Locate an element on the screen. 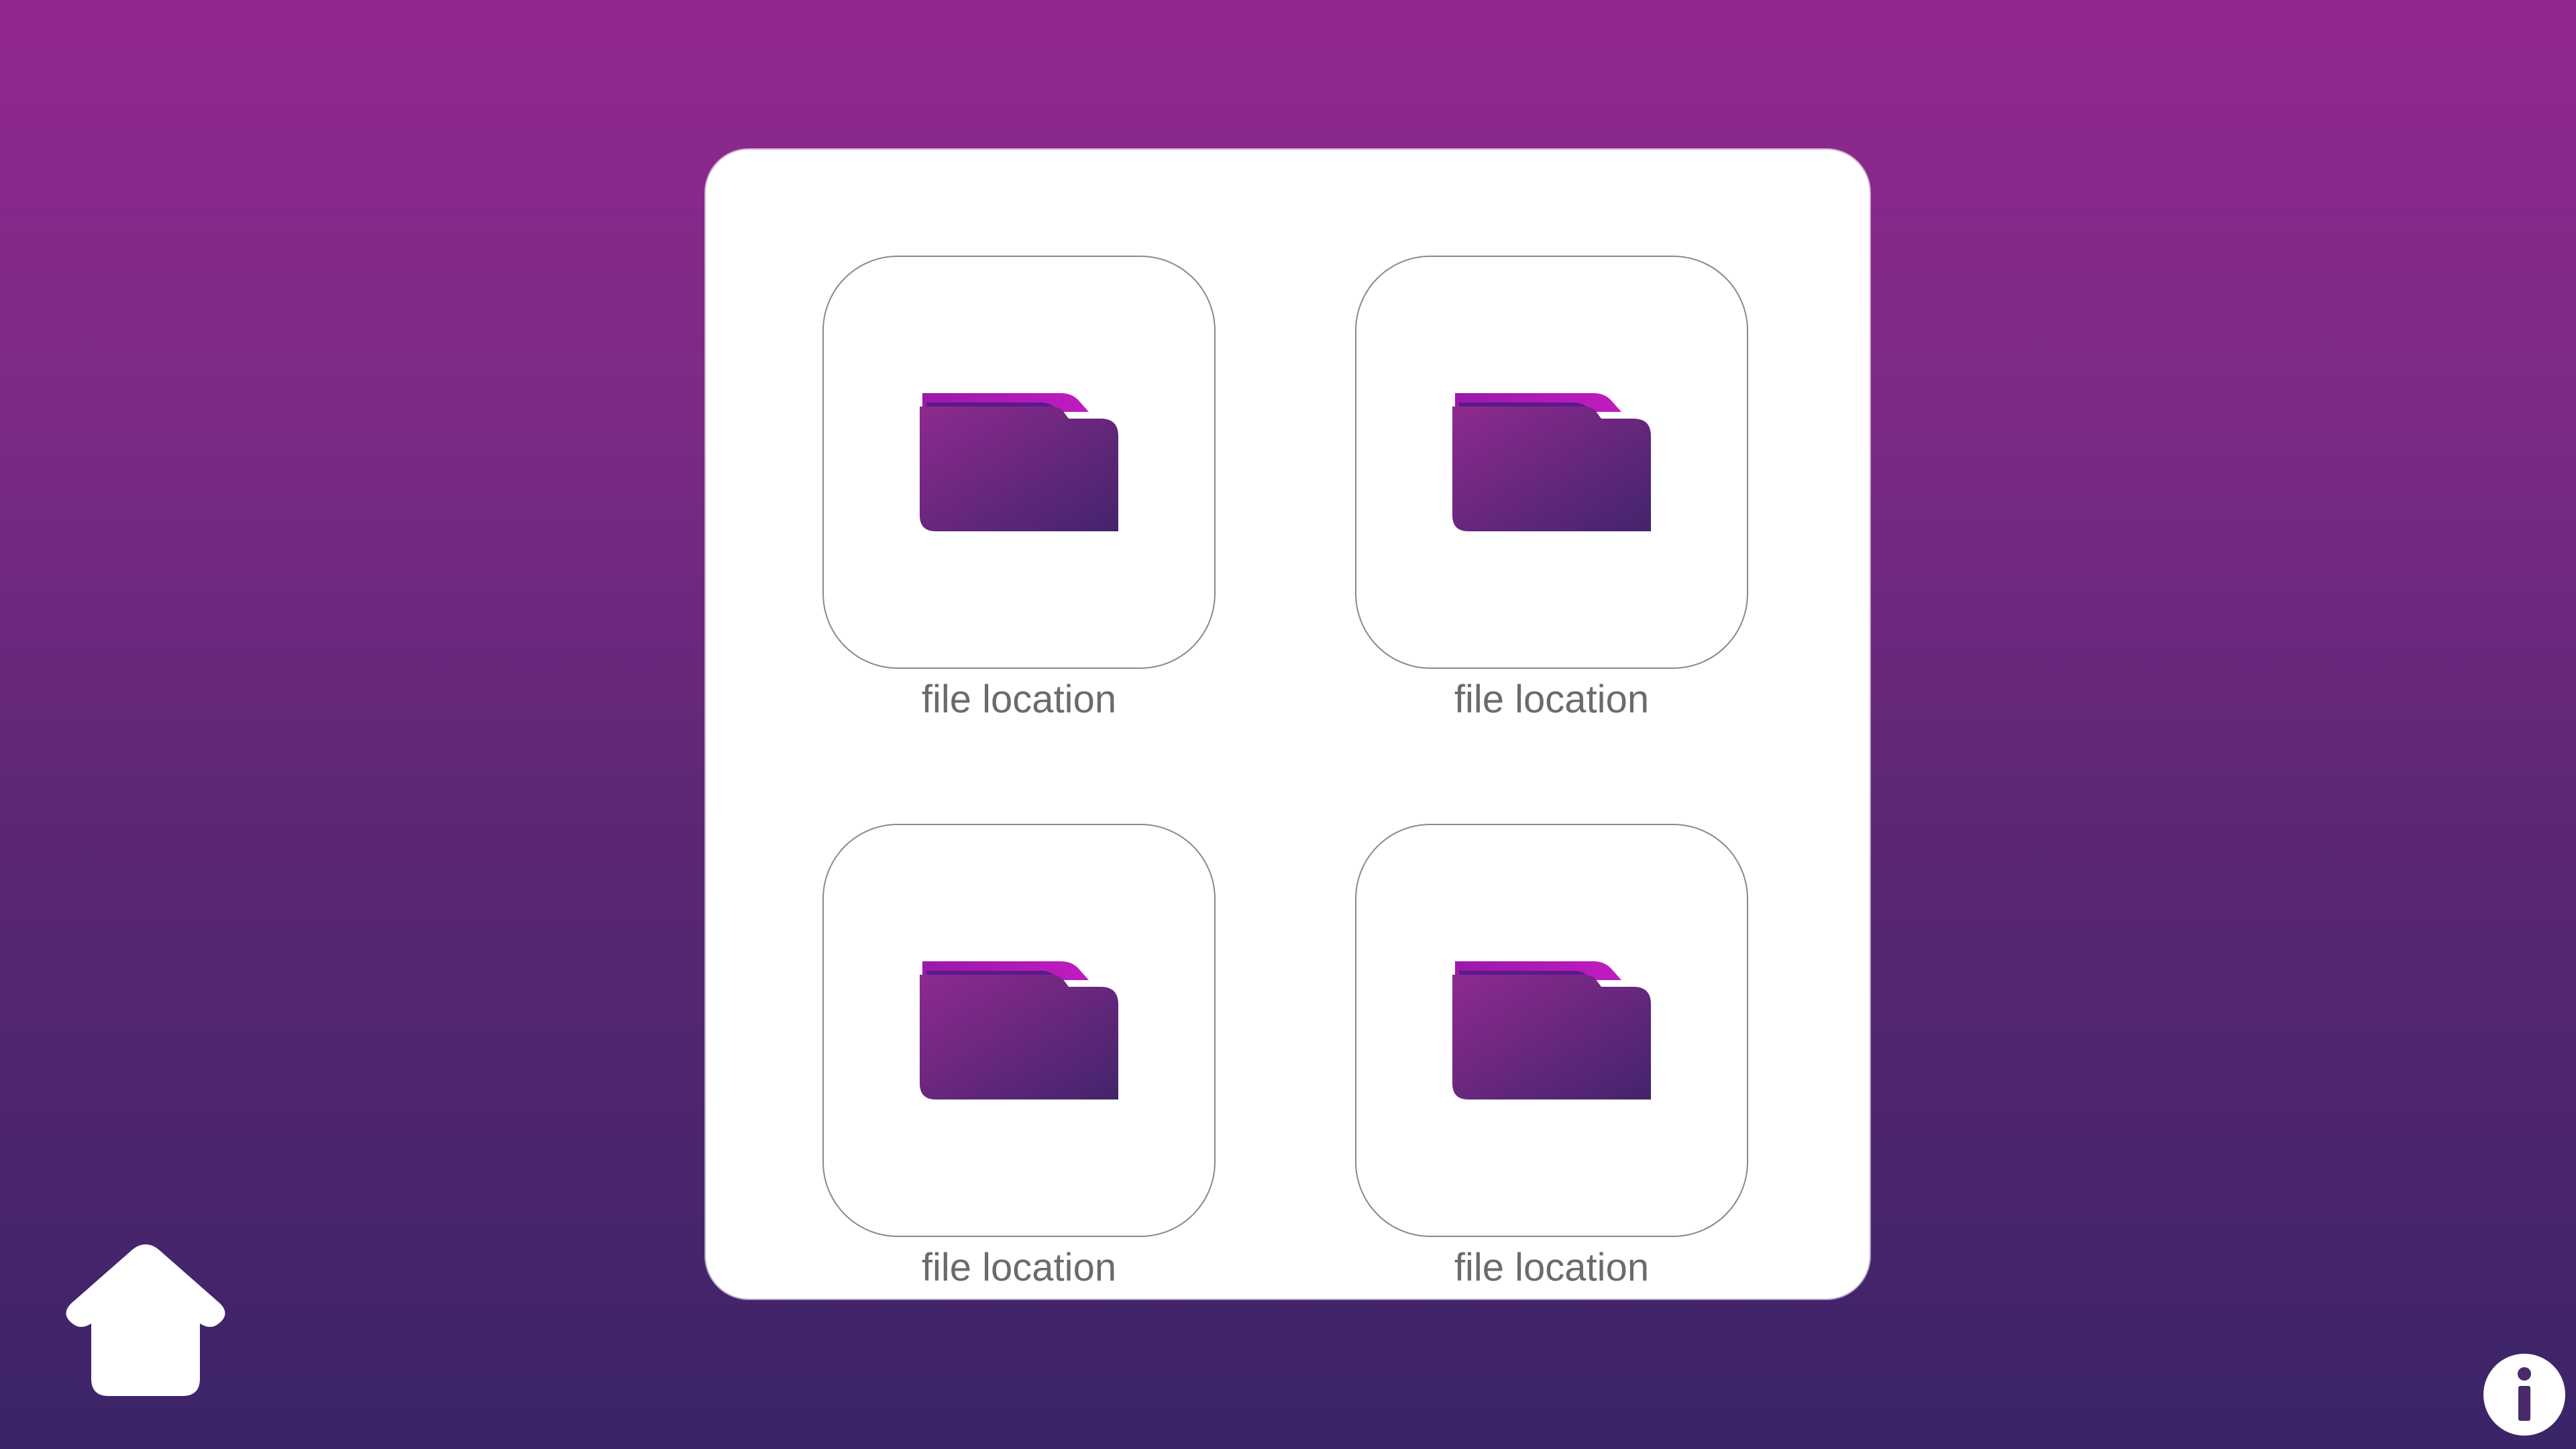  home-icon is located at coordinates (145, 1320).